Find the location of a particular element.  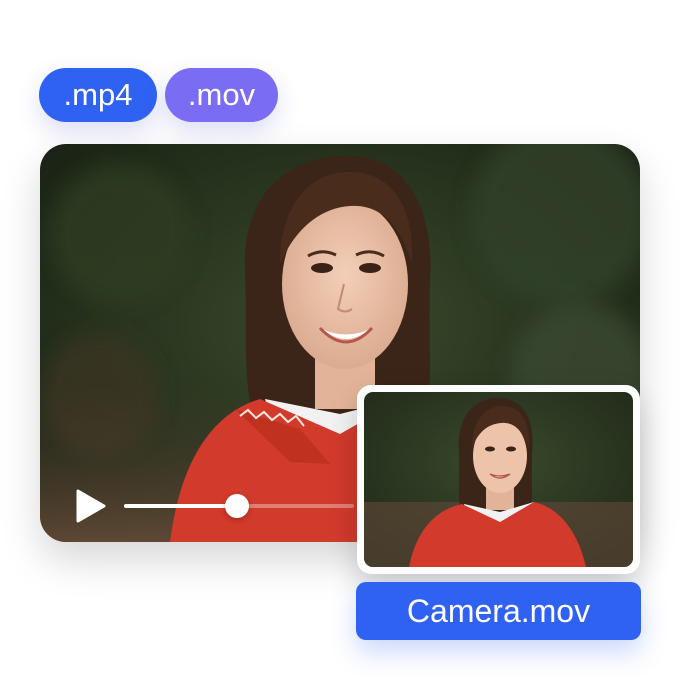

seek-bar-handle is located at coordinates (236, 506).